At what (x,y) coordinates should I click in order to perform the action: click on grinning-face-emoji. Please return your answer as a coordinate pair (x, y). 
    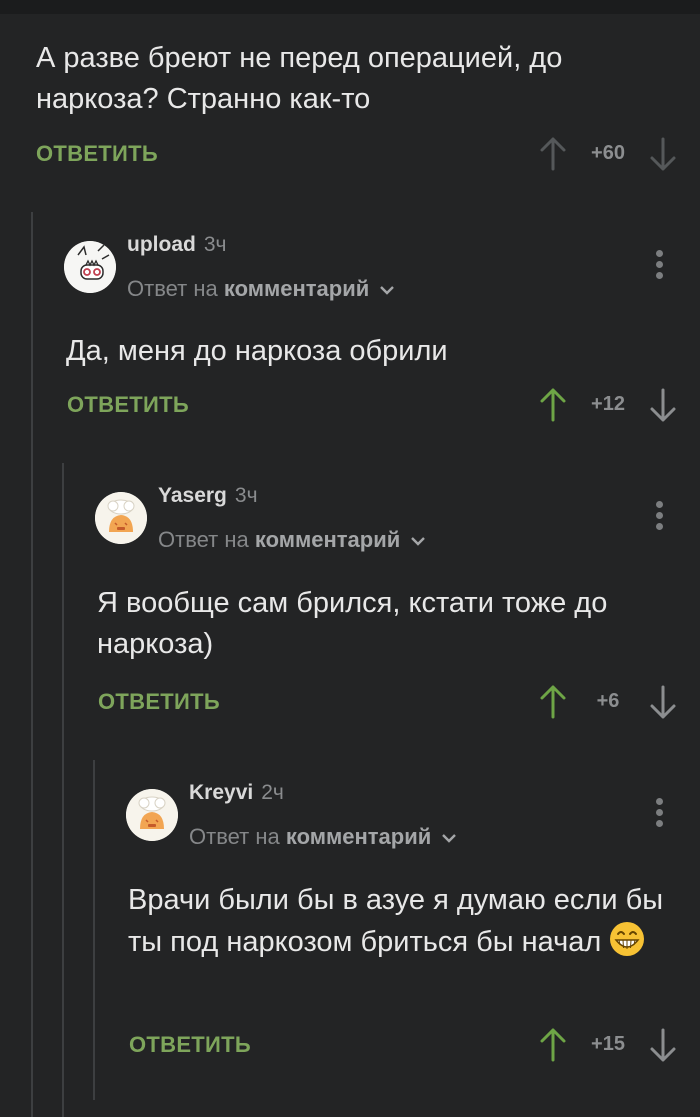
    Looking at the image, I should click on (627, 939).